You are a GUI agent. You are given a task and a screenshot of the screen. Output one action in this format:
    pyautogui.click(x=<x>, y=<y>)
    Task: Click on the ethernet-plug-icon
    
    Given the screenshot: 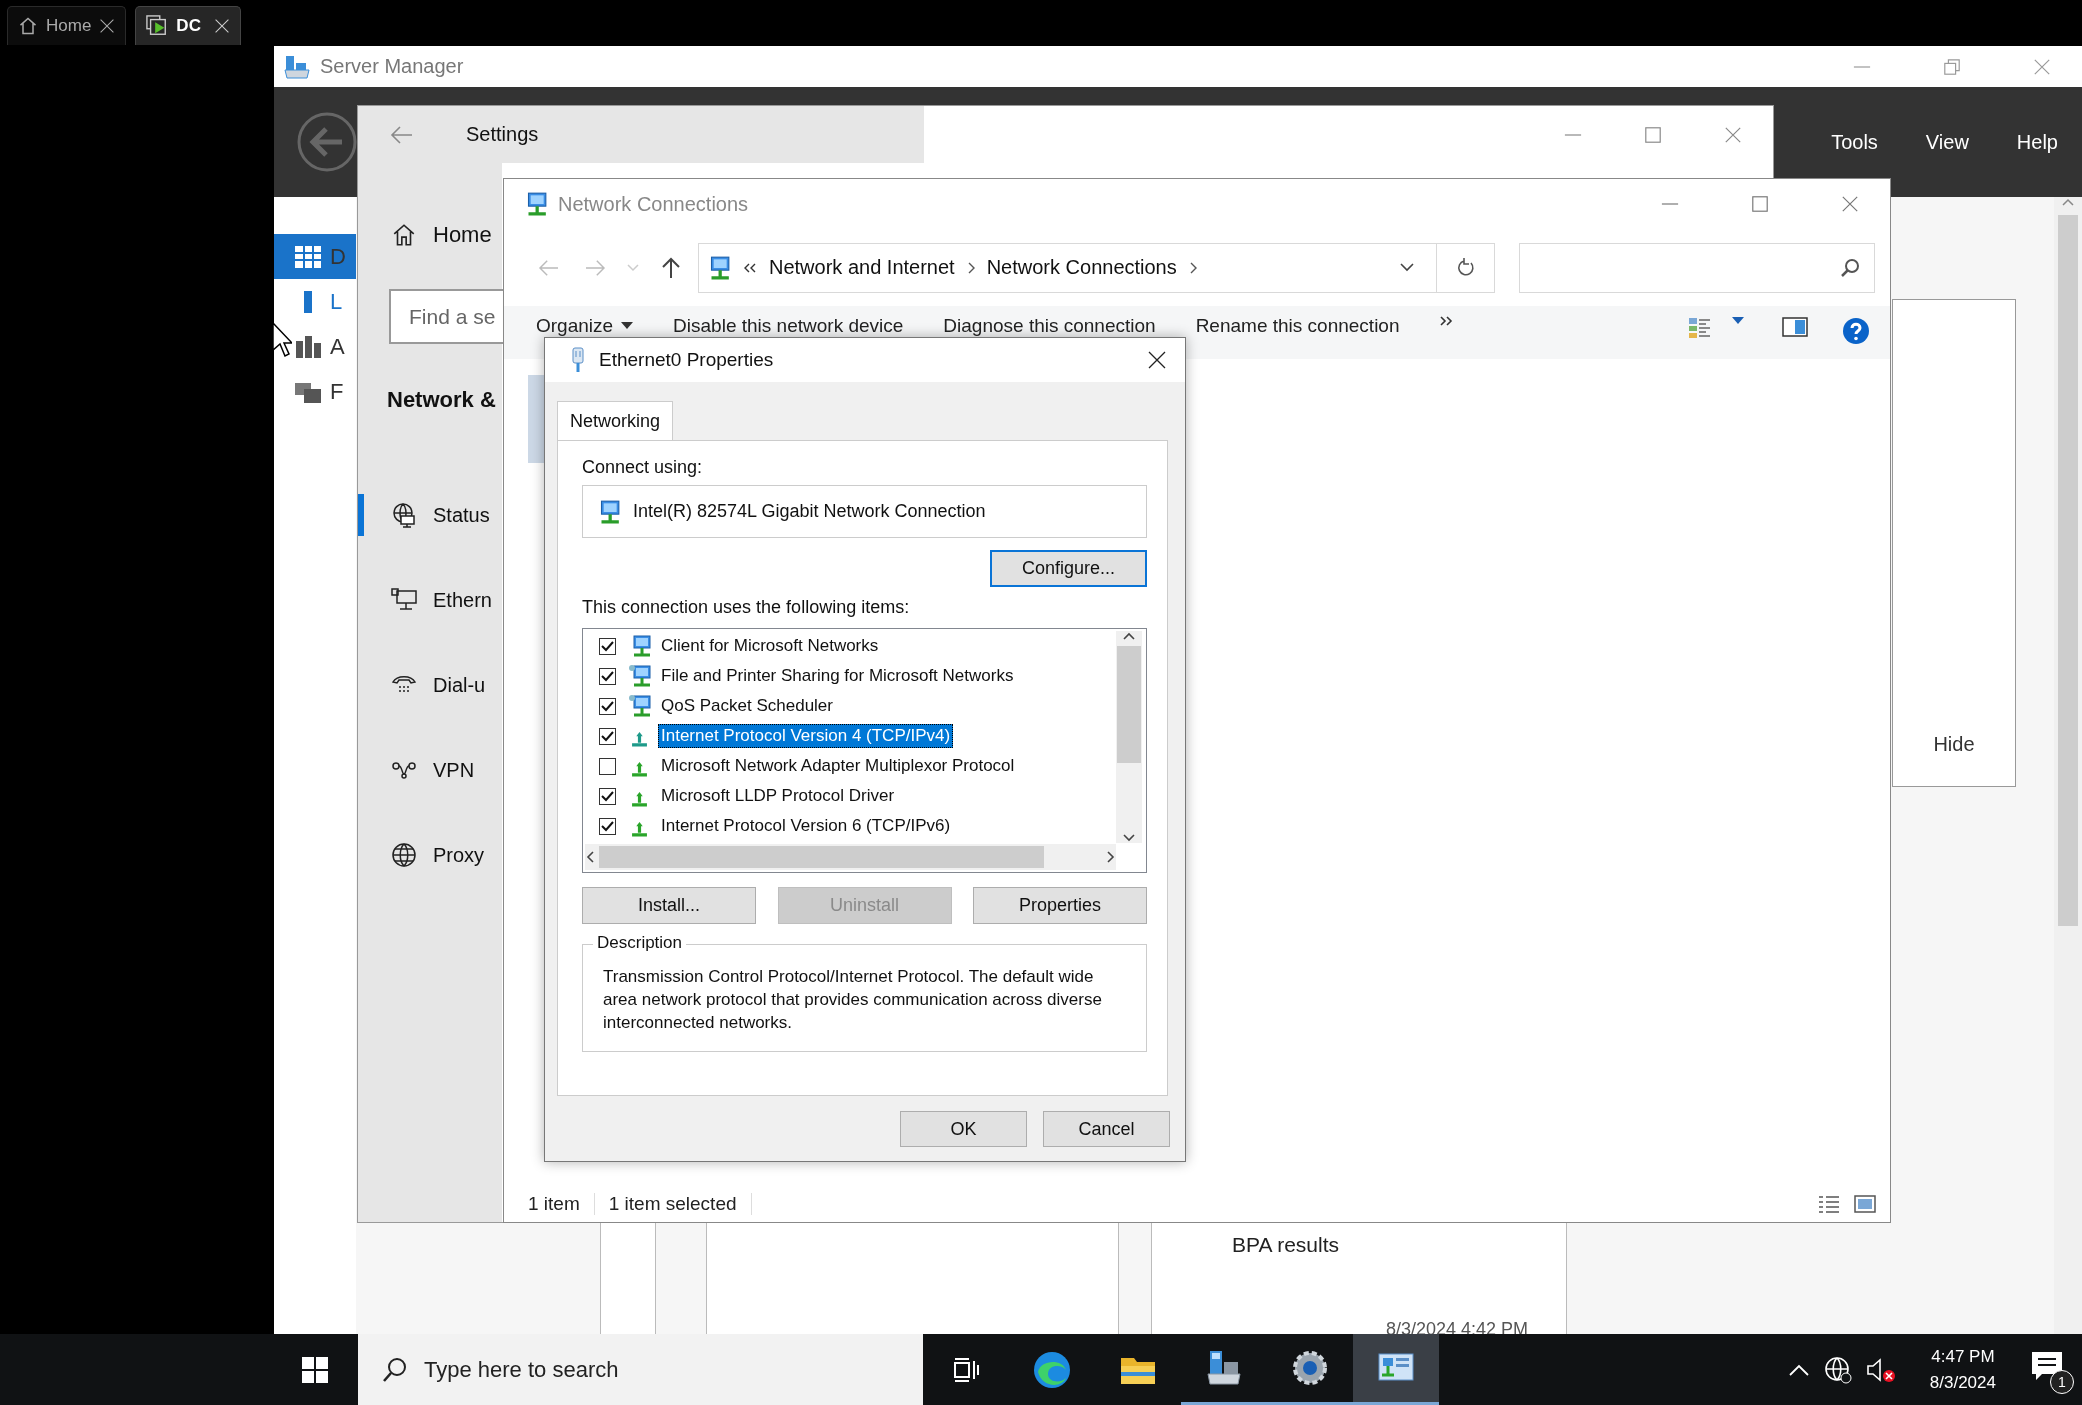 What is the action you would take?
    pyautogui.click(x=578, y=360)
    